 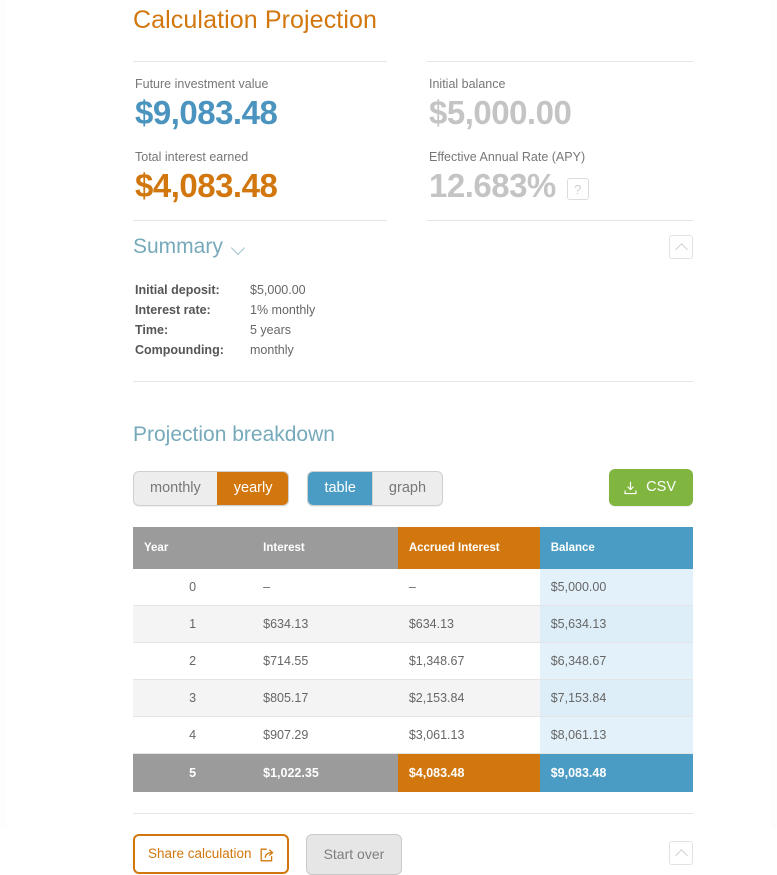 I want to click on chevron-down-icon, so click(x=238, y=248).